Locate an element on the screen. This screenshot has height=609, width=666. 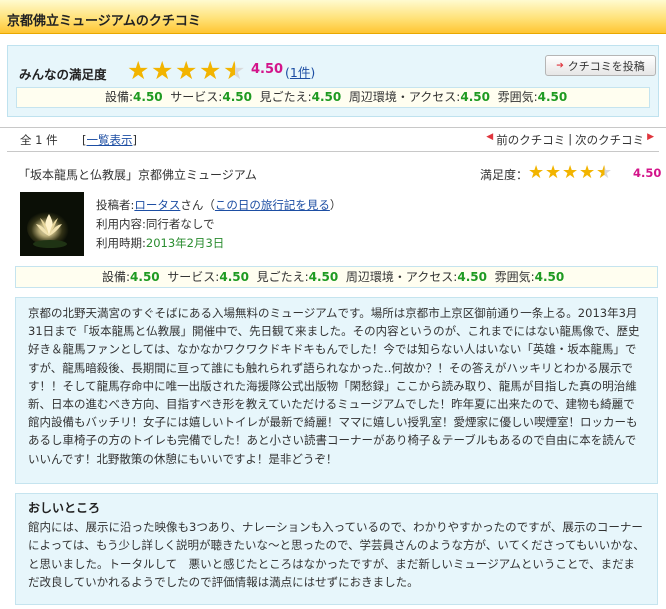
reviewer-photo is located at coordinates (52, 224).